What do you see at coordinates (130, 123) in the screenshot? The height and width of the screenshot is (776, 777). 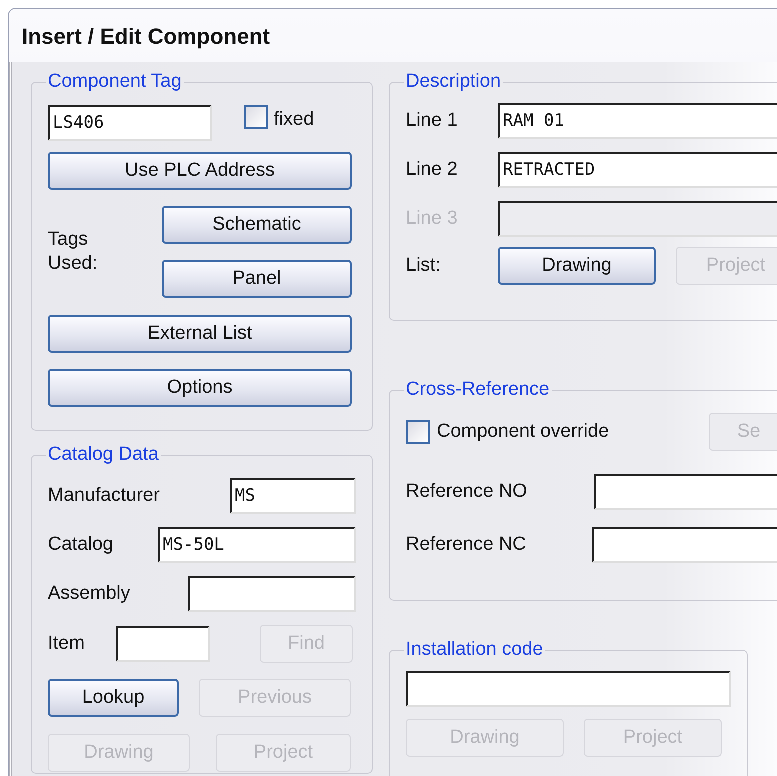 I see `tag-field: LS406` at bounding box center [130, 123].